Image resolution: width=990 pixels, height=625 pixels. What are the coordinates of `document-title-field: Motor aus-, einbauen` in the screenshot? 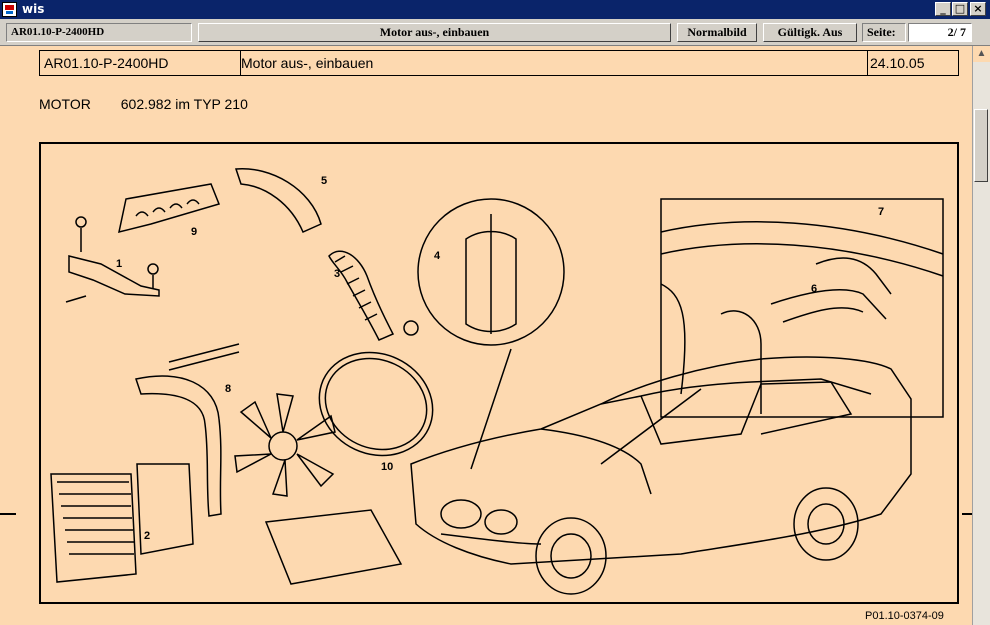 It's located at (434, 32).